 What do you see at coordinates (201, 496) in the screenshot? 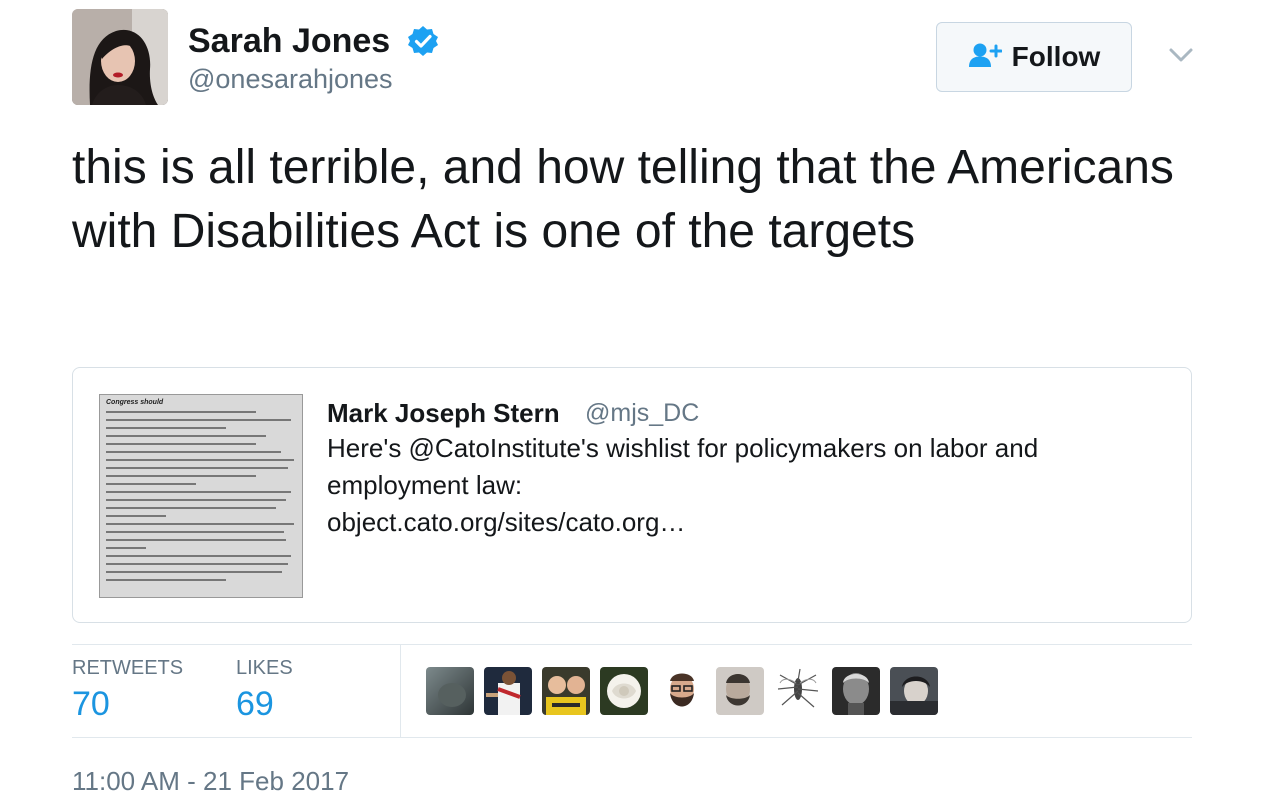
I see `quoted-tweet-thumbnail: Congress should` at bounding box center [201, 496].